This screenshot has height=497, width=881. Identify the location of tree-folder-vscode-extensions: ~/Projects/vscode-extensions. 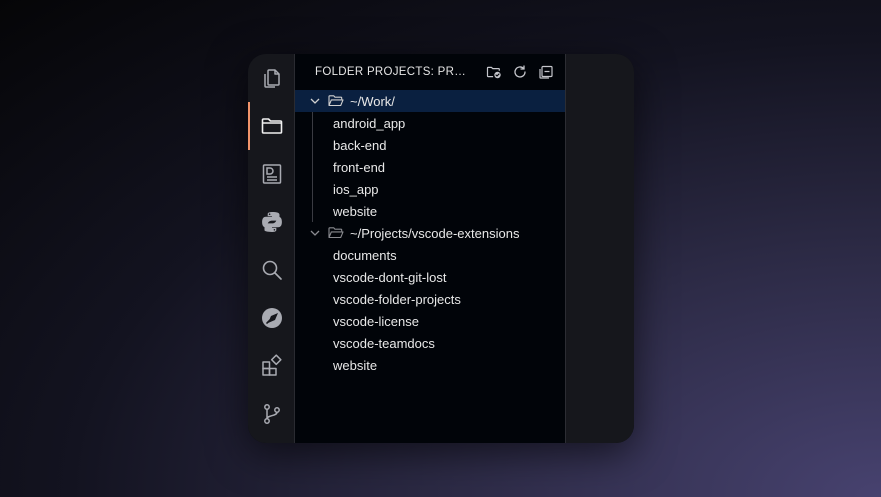
(430, 233).